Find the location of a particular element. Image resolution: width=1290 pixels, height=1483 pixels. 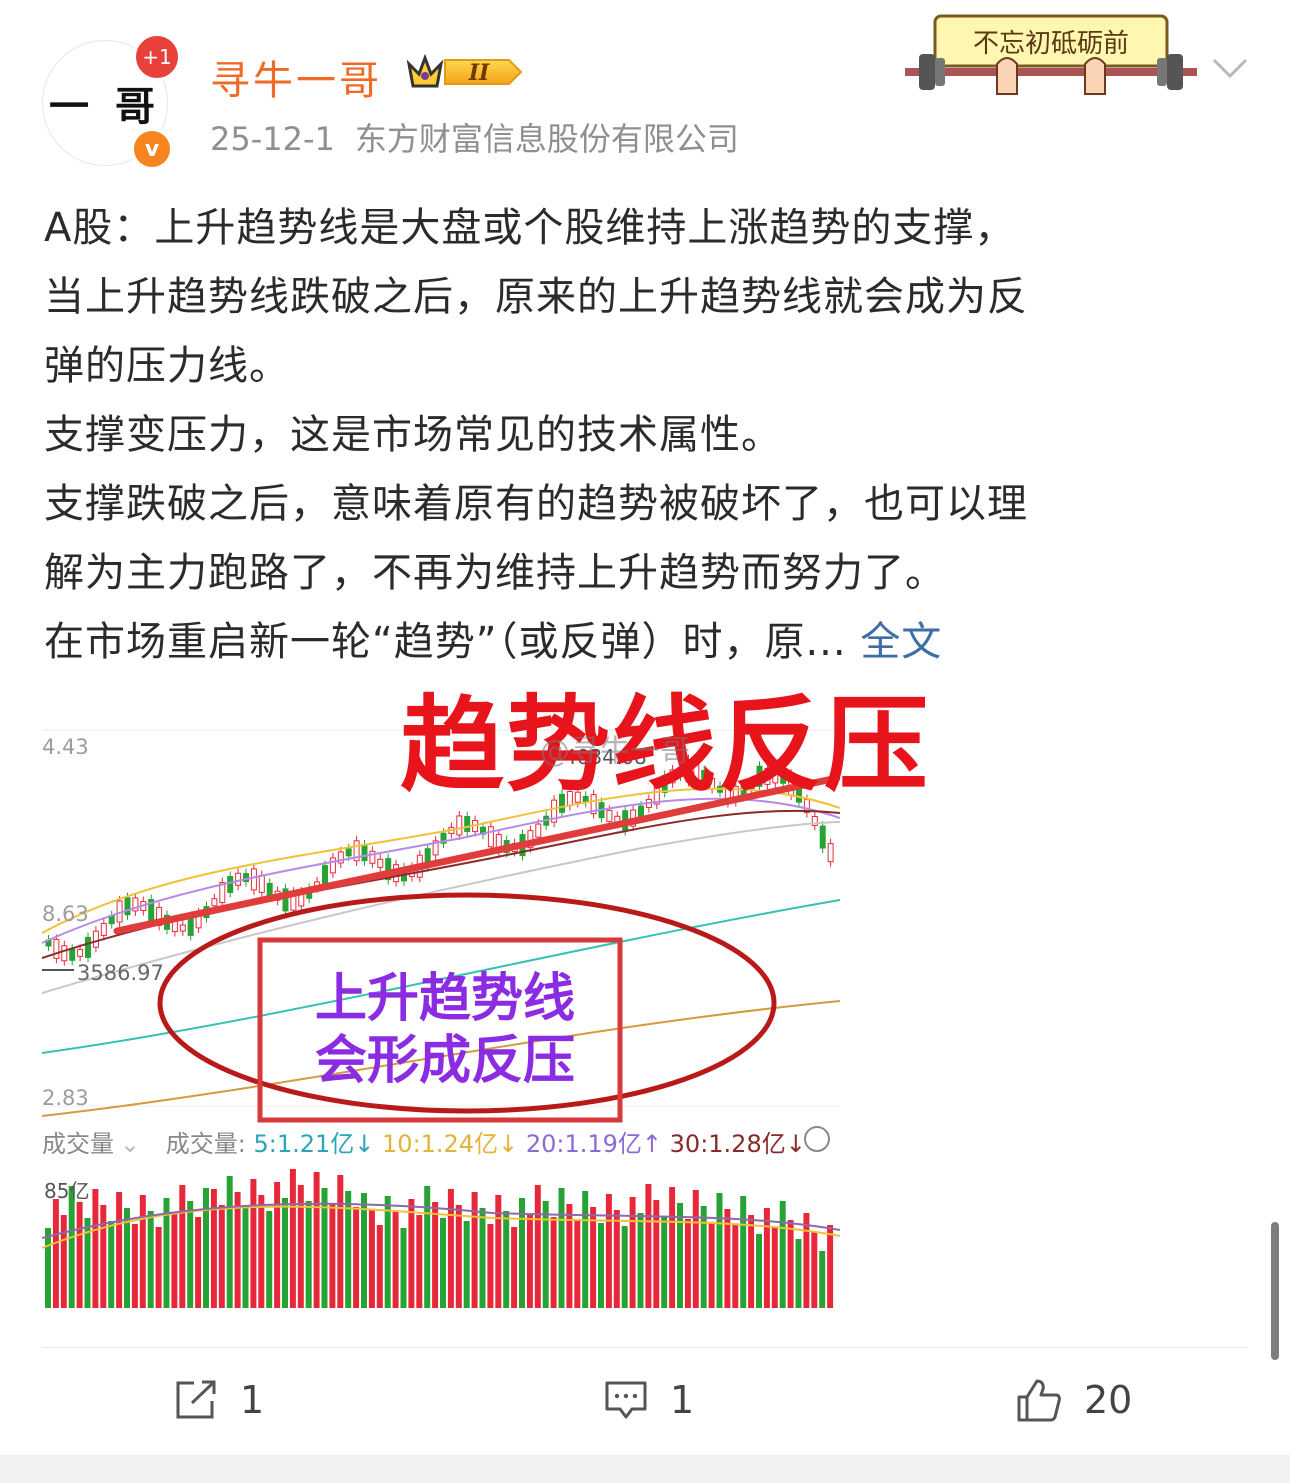

share-button: 1 is located at coordinates (219, 1400).